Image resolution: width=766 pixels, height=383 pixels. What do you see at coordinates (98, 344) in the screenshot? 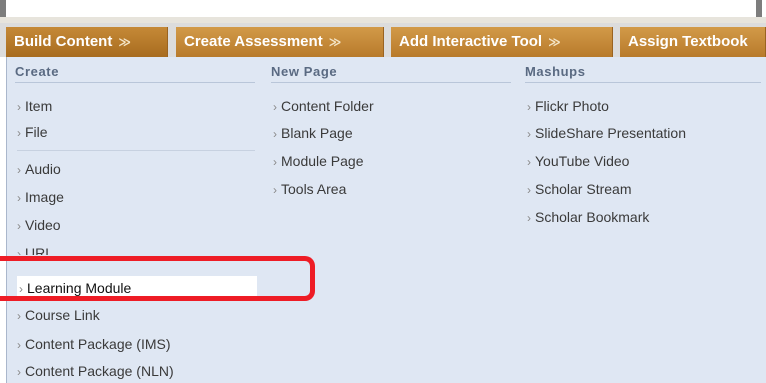
I see `menu-item-label: Content Package (IMS)` at bounding box center [98, 344].